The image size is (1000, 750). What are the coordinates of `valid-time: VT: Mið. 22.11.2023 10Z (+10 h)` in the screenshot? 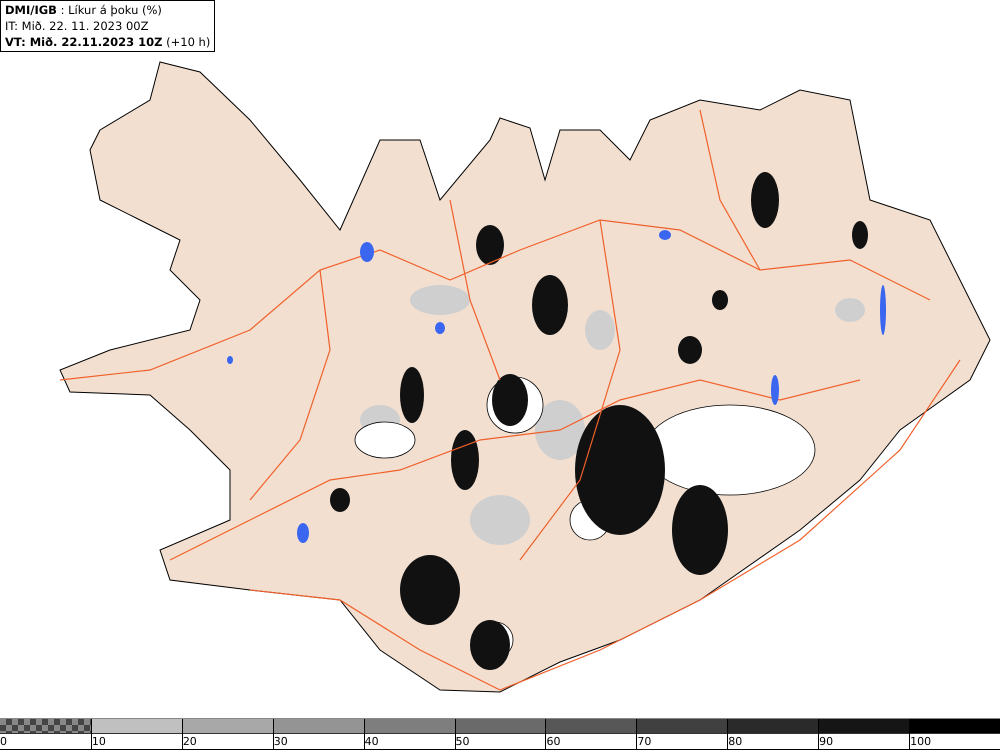 It's located at (107, 42).